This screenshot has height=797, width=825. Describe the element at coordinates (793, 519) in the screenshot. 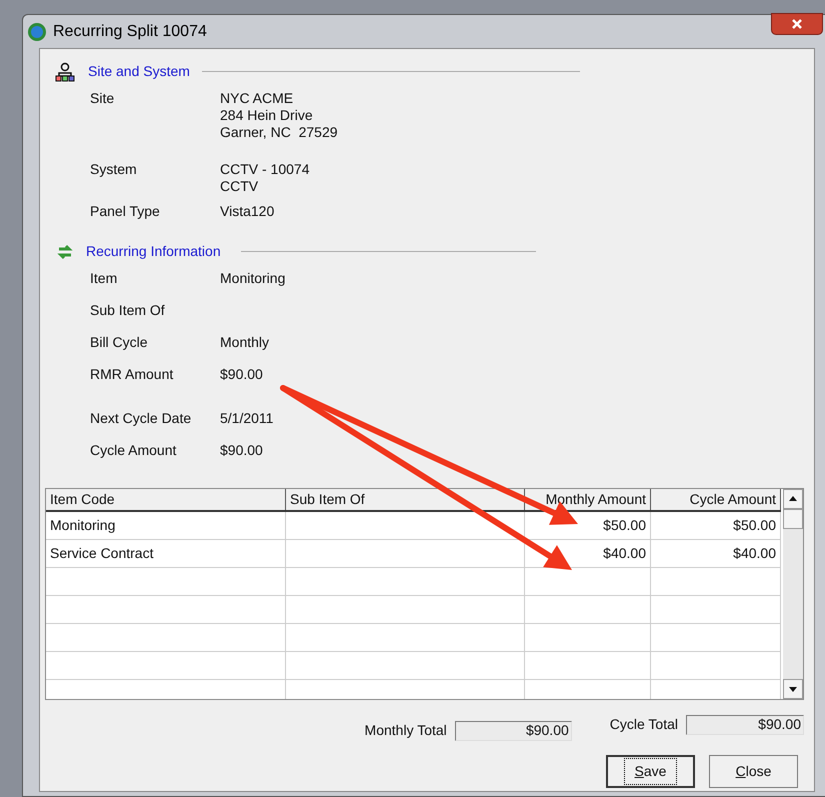

I see `scroll-thumb` at that location.